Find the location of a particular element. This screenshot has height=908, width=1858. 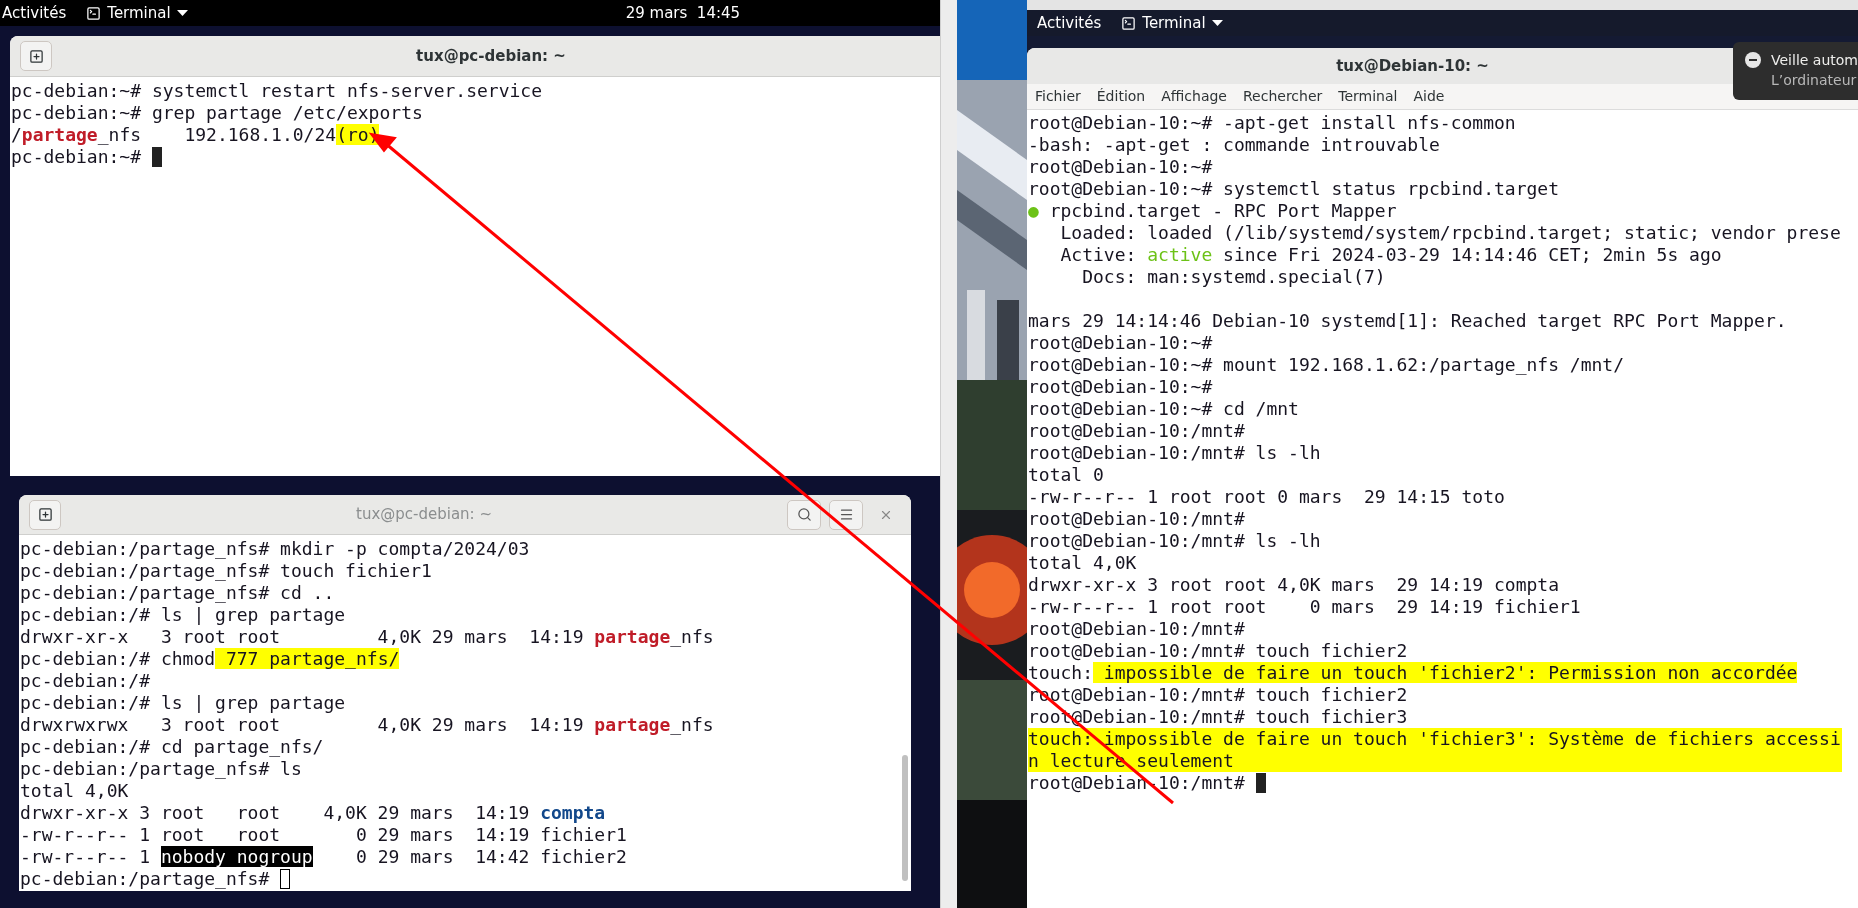

menu-item: Édition is located at coordinates (1121, 96).